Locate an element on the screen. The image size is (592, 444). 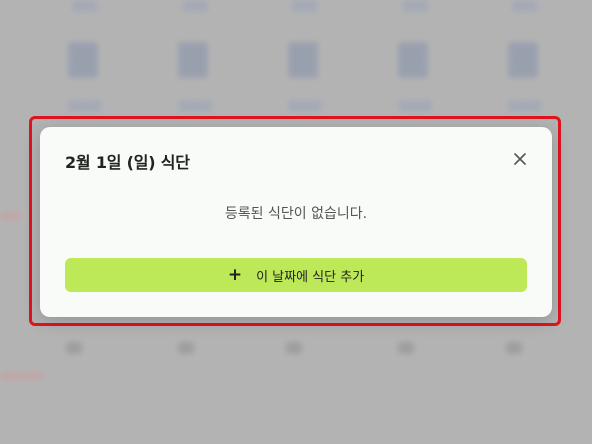
add-meal-button: + 이 날짜에 식단 추가 is located at coordinates (296, 275).